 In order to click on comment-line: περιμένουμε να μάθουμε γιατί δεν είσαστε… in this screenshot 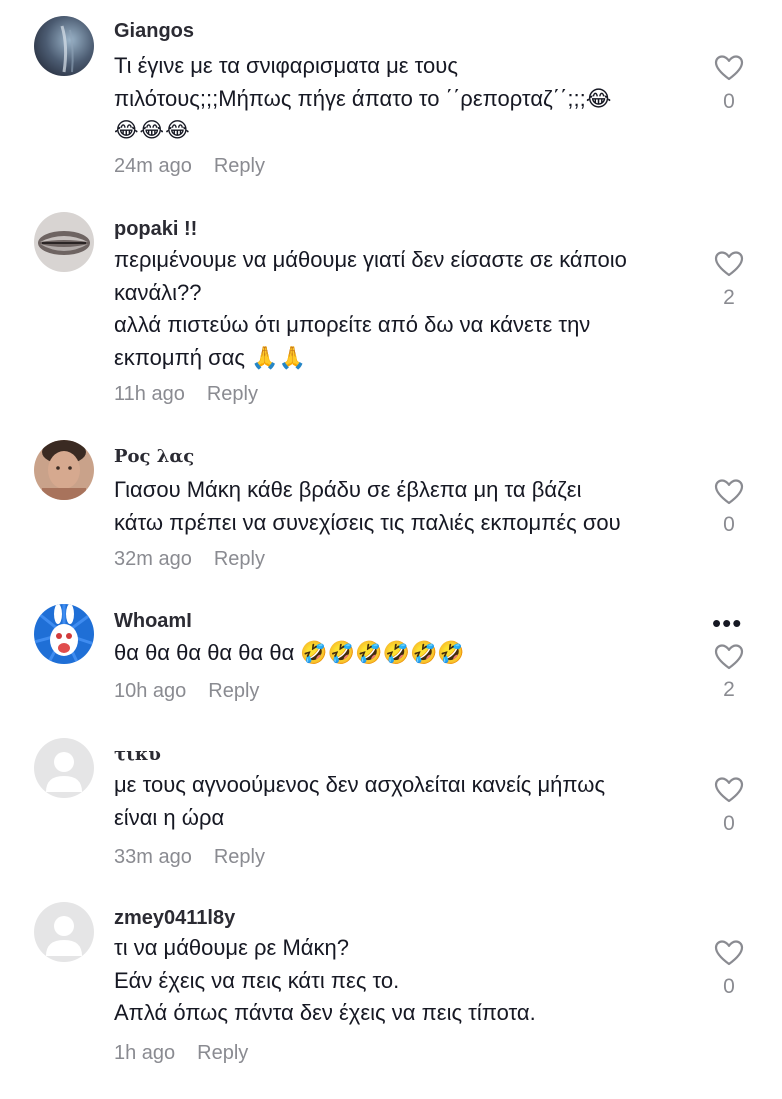, I will do `click(370, 259)`.